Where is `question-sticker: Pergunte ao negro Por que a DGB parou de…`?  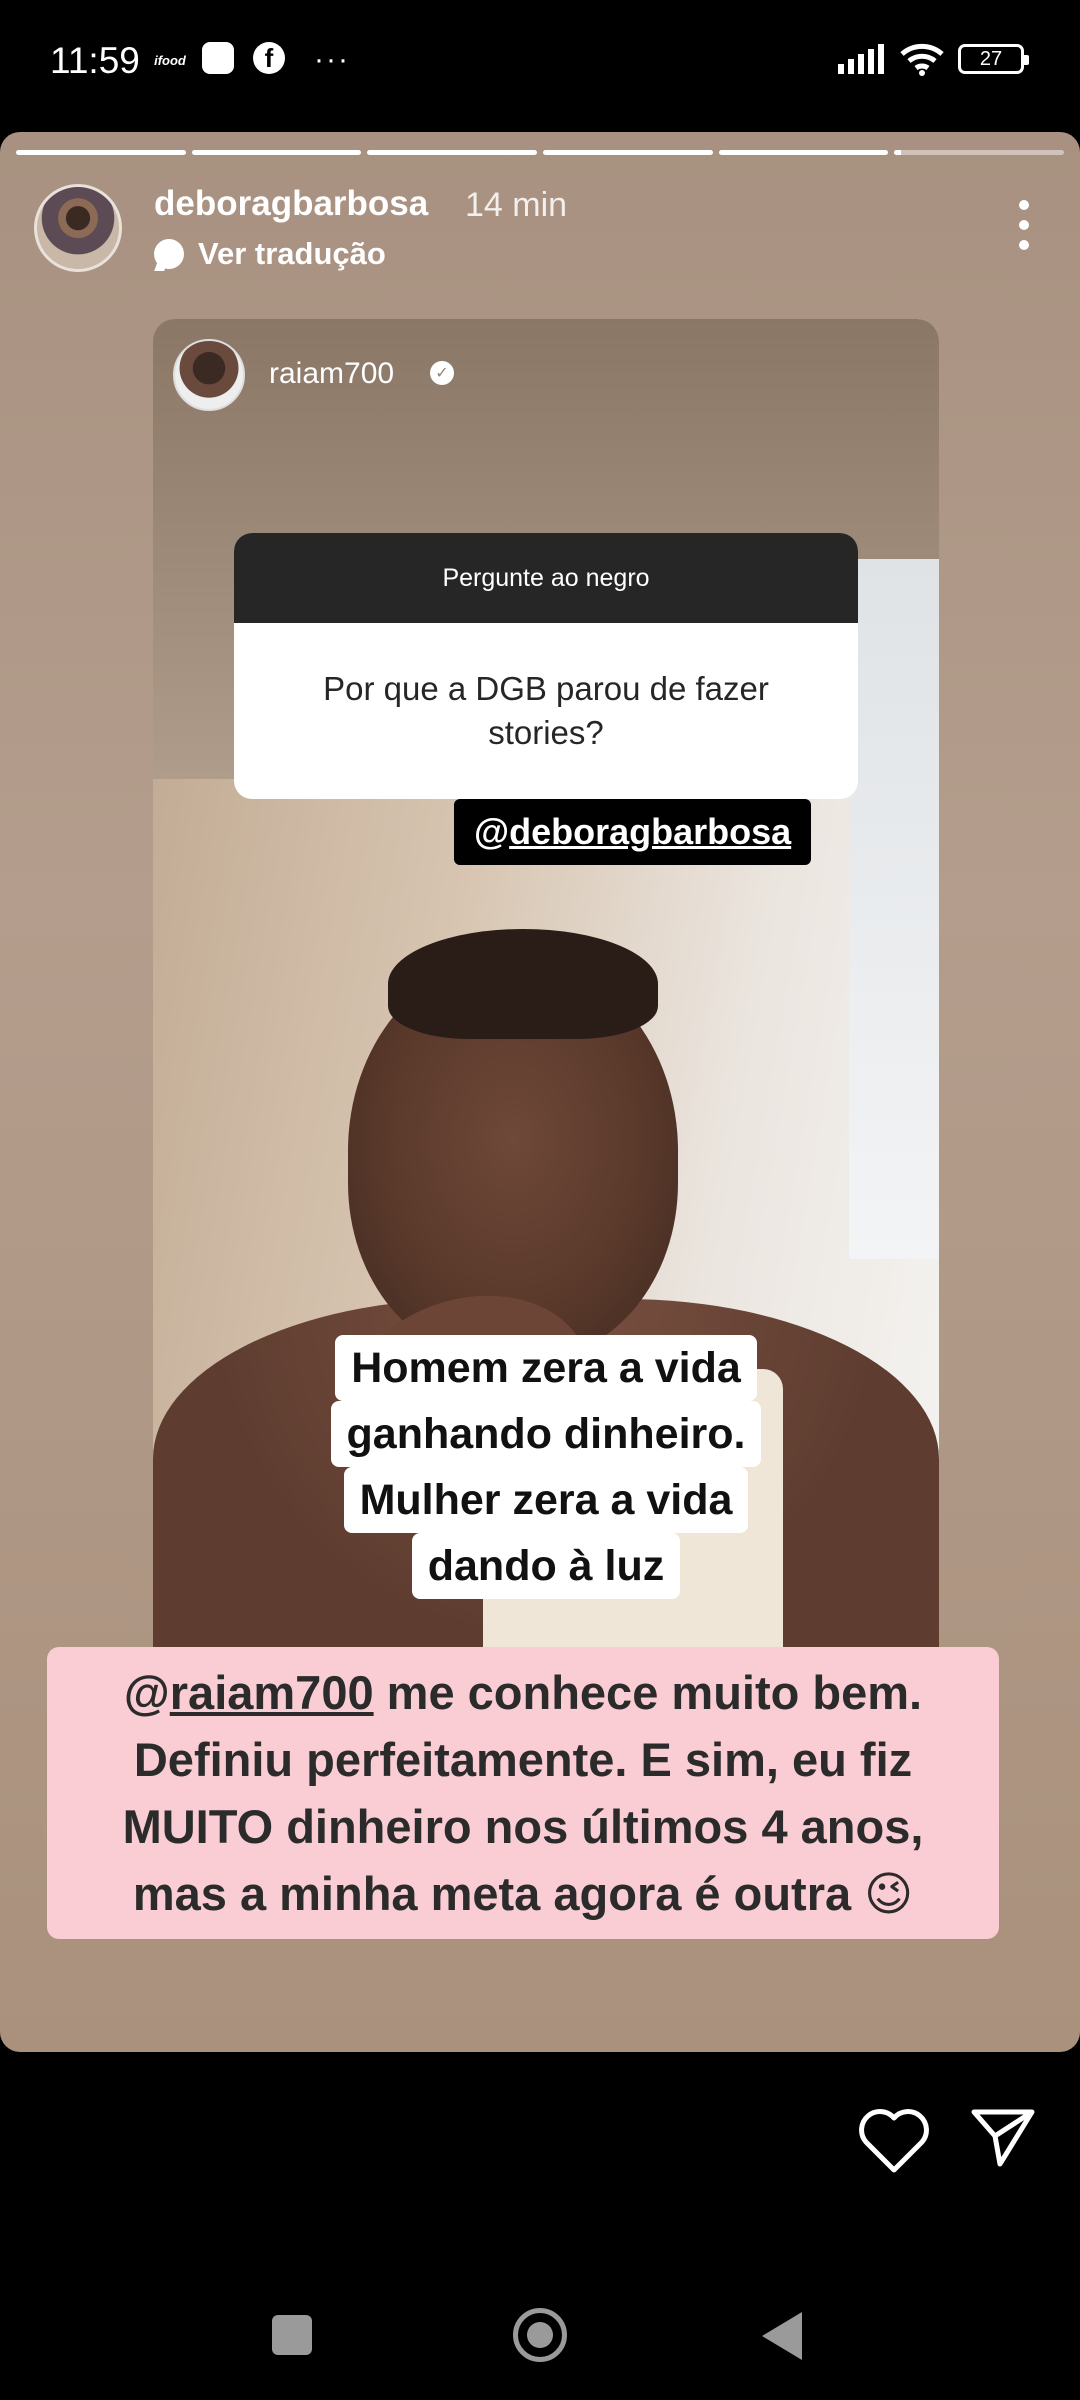 question-sticker: Pergunte ao negro Por que a DGB parou de… is located at coordinates (546, 666).